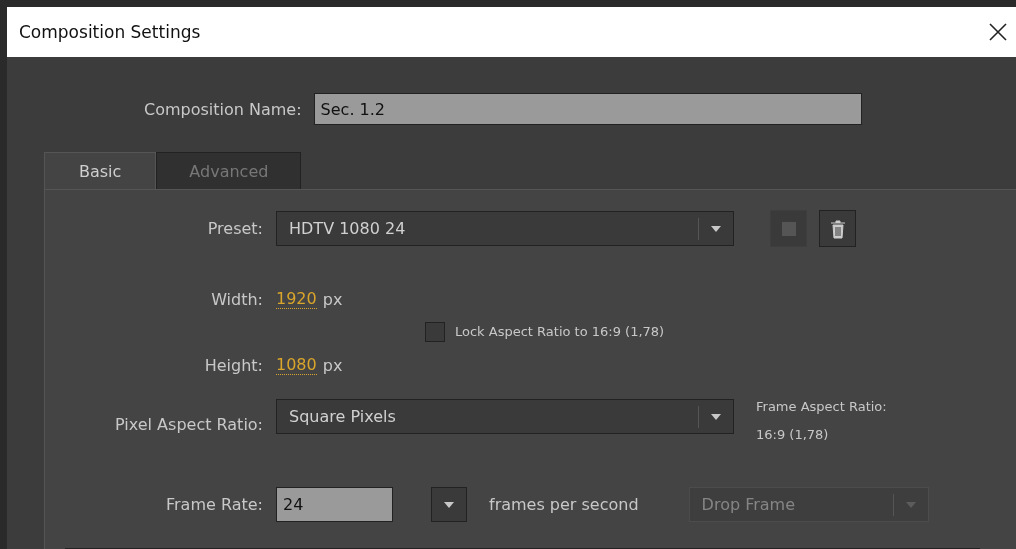 The height and width of the screenshot is (549, 1016). Describe the element at coordinates (236, 299) in the screenshot. I see `field-label: Width:` at that location.